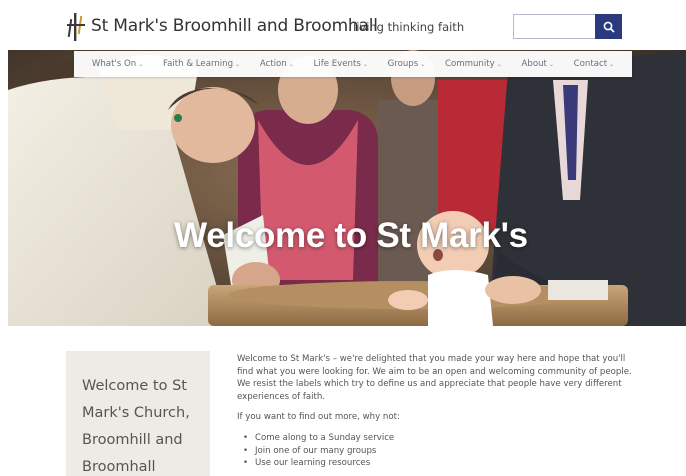  I want to click on list-item: Use our learning resources, so click(440, 463).